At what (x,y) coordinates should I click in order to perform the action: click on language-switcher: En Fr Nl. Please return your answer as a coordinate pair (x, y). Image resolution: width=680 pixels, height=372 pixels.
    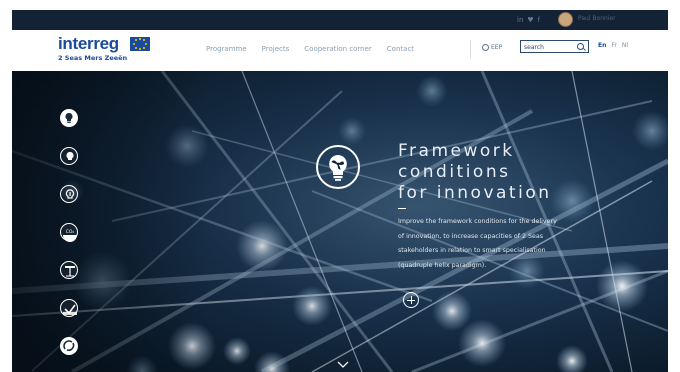
    Looking at the image, I should click on (613, 45).